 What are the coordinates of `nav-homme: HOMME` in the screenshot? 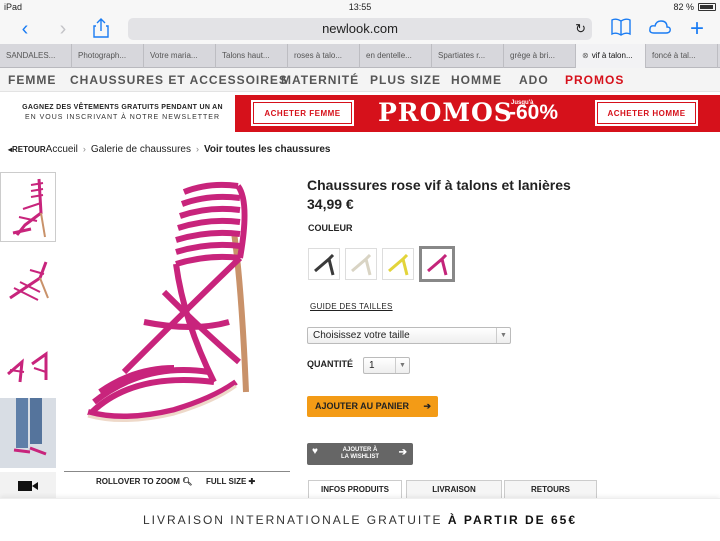 It's located at (476, 80).